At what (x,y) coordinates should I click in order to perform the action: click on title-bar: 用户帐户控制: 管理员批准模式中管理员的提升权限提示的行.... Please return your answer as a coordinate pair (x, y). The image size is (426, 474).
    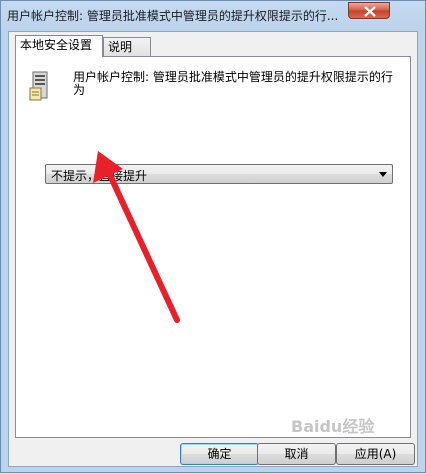
    Looking at the image, I should click on (213, 15).